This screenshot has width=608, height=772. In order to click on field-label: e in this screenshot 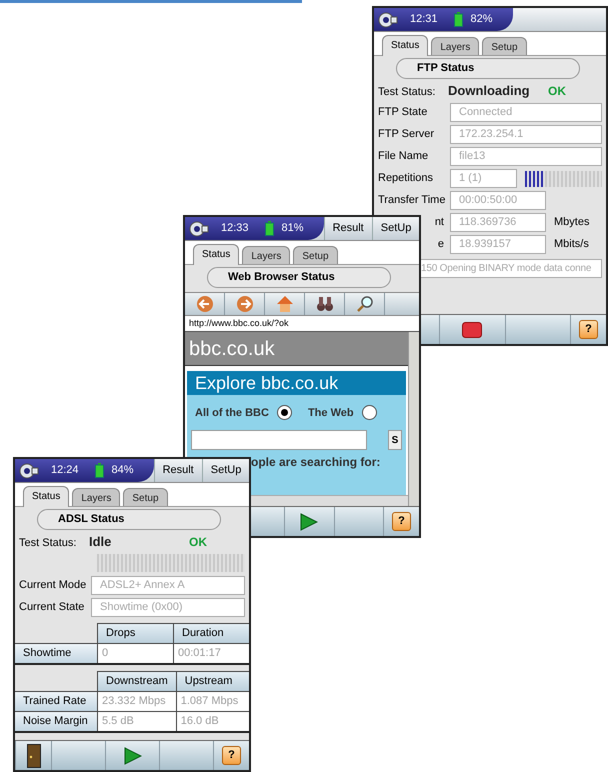, I will do `click(441, 244)`.